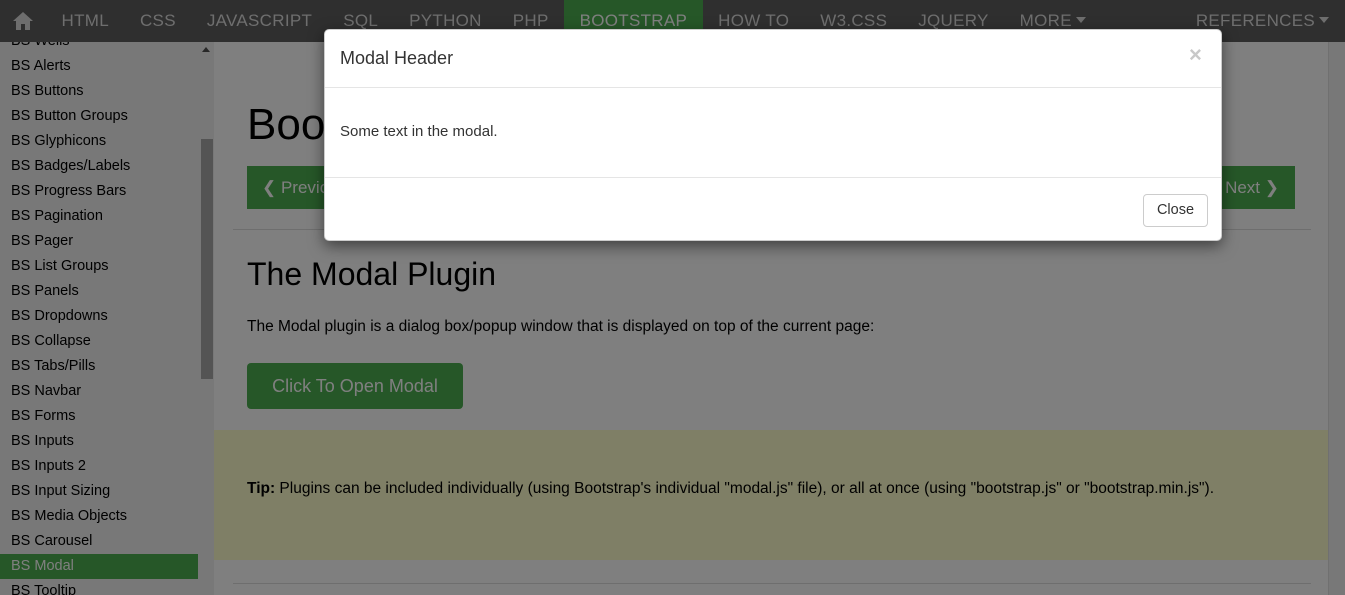 This screenshot has width=1345, height=595. What do you see at coordinates (397, 58) in the screenshot?
I see `modal-title: Modal Header` at bounding box center [397, 58].